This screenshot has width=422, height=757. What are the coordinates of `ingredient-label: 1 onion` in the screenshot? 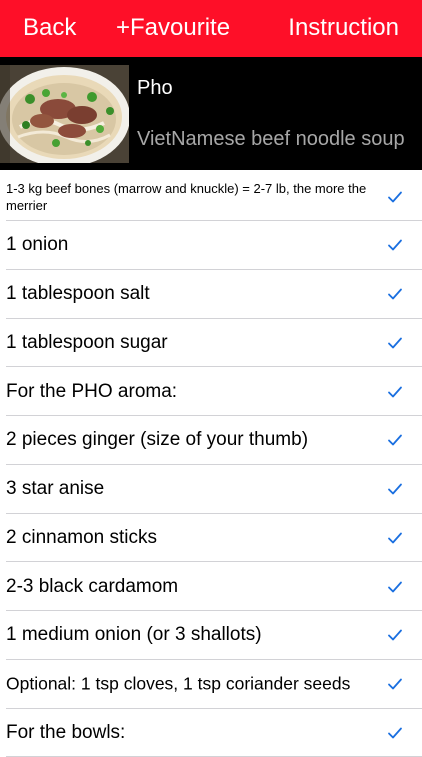 It's located at (194, 245).